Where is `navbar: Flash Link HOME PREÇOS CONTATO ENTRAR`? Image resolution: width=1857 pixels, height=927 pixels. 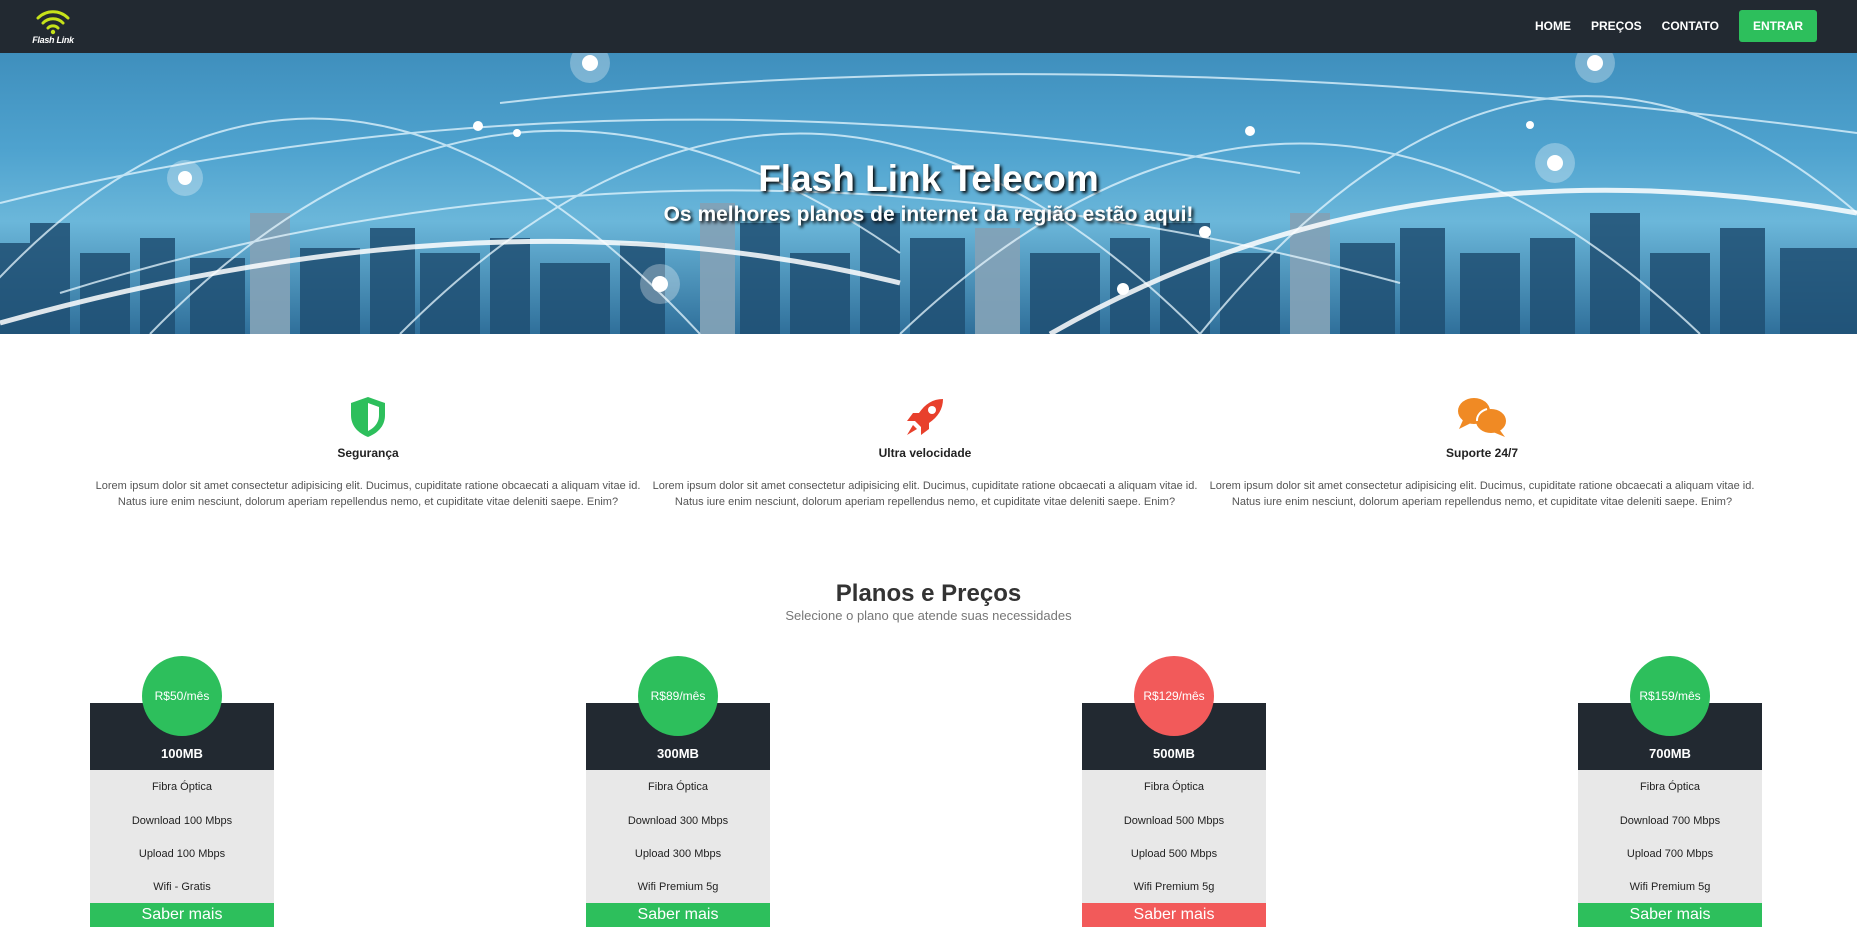 navbar: Flash Link HOME PREÇOS CONTATO ENTRAR is located at coordinates (928, 26).